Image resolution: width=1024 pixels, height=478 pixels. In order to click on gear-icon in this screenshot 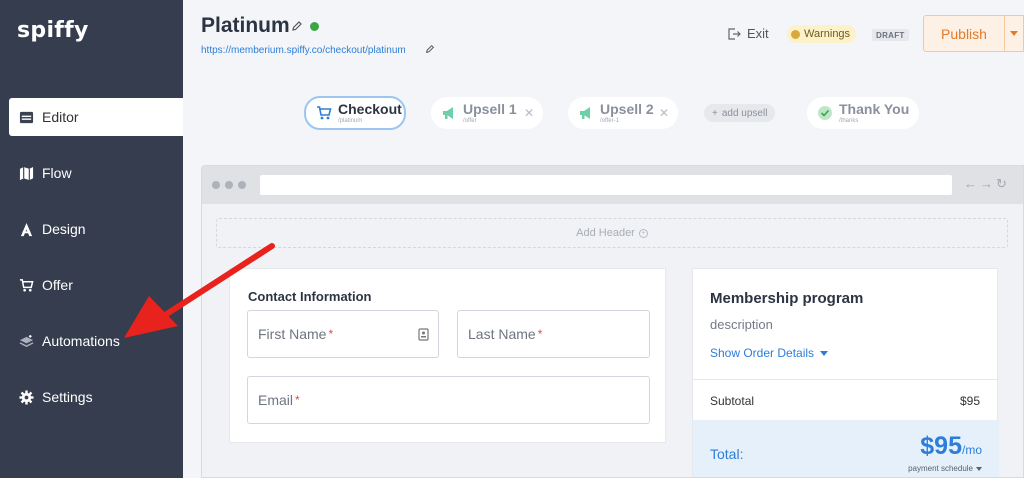, I will do `click(26, 397)`.